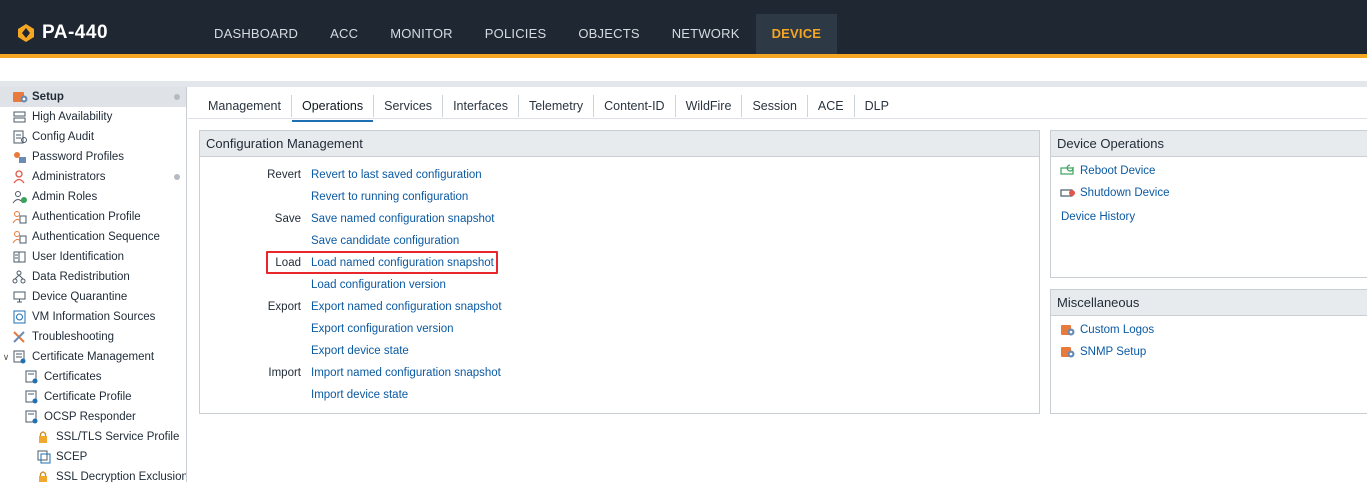 Image resolution: width=1367 pixels, height=482 pixels. I want to click on config-audit-icon, so click(20, 137).